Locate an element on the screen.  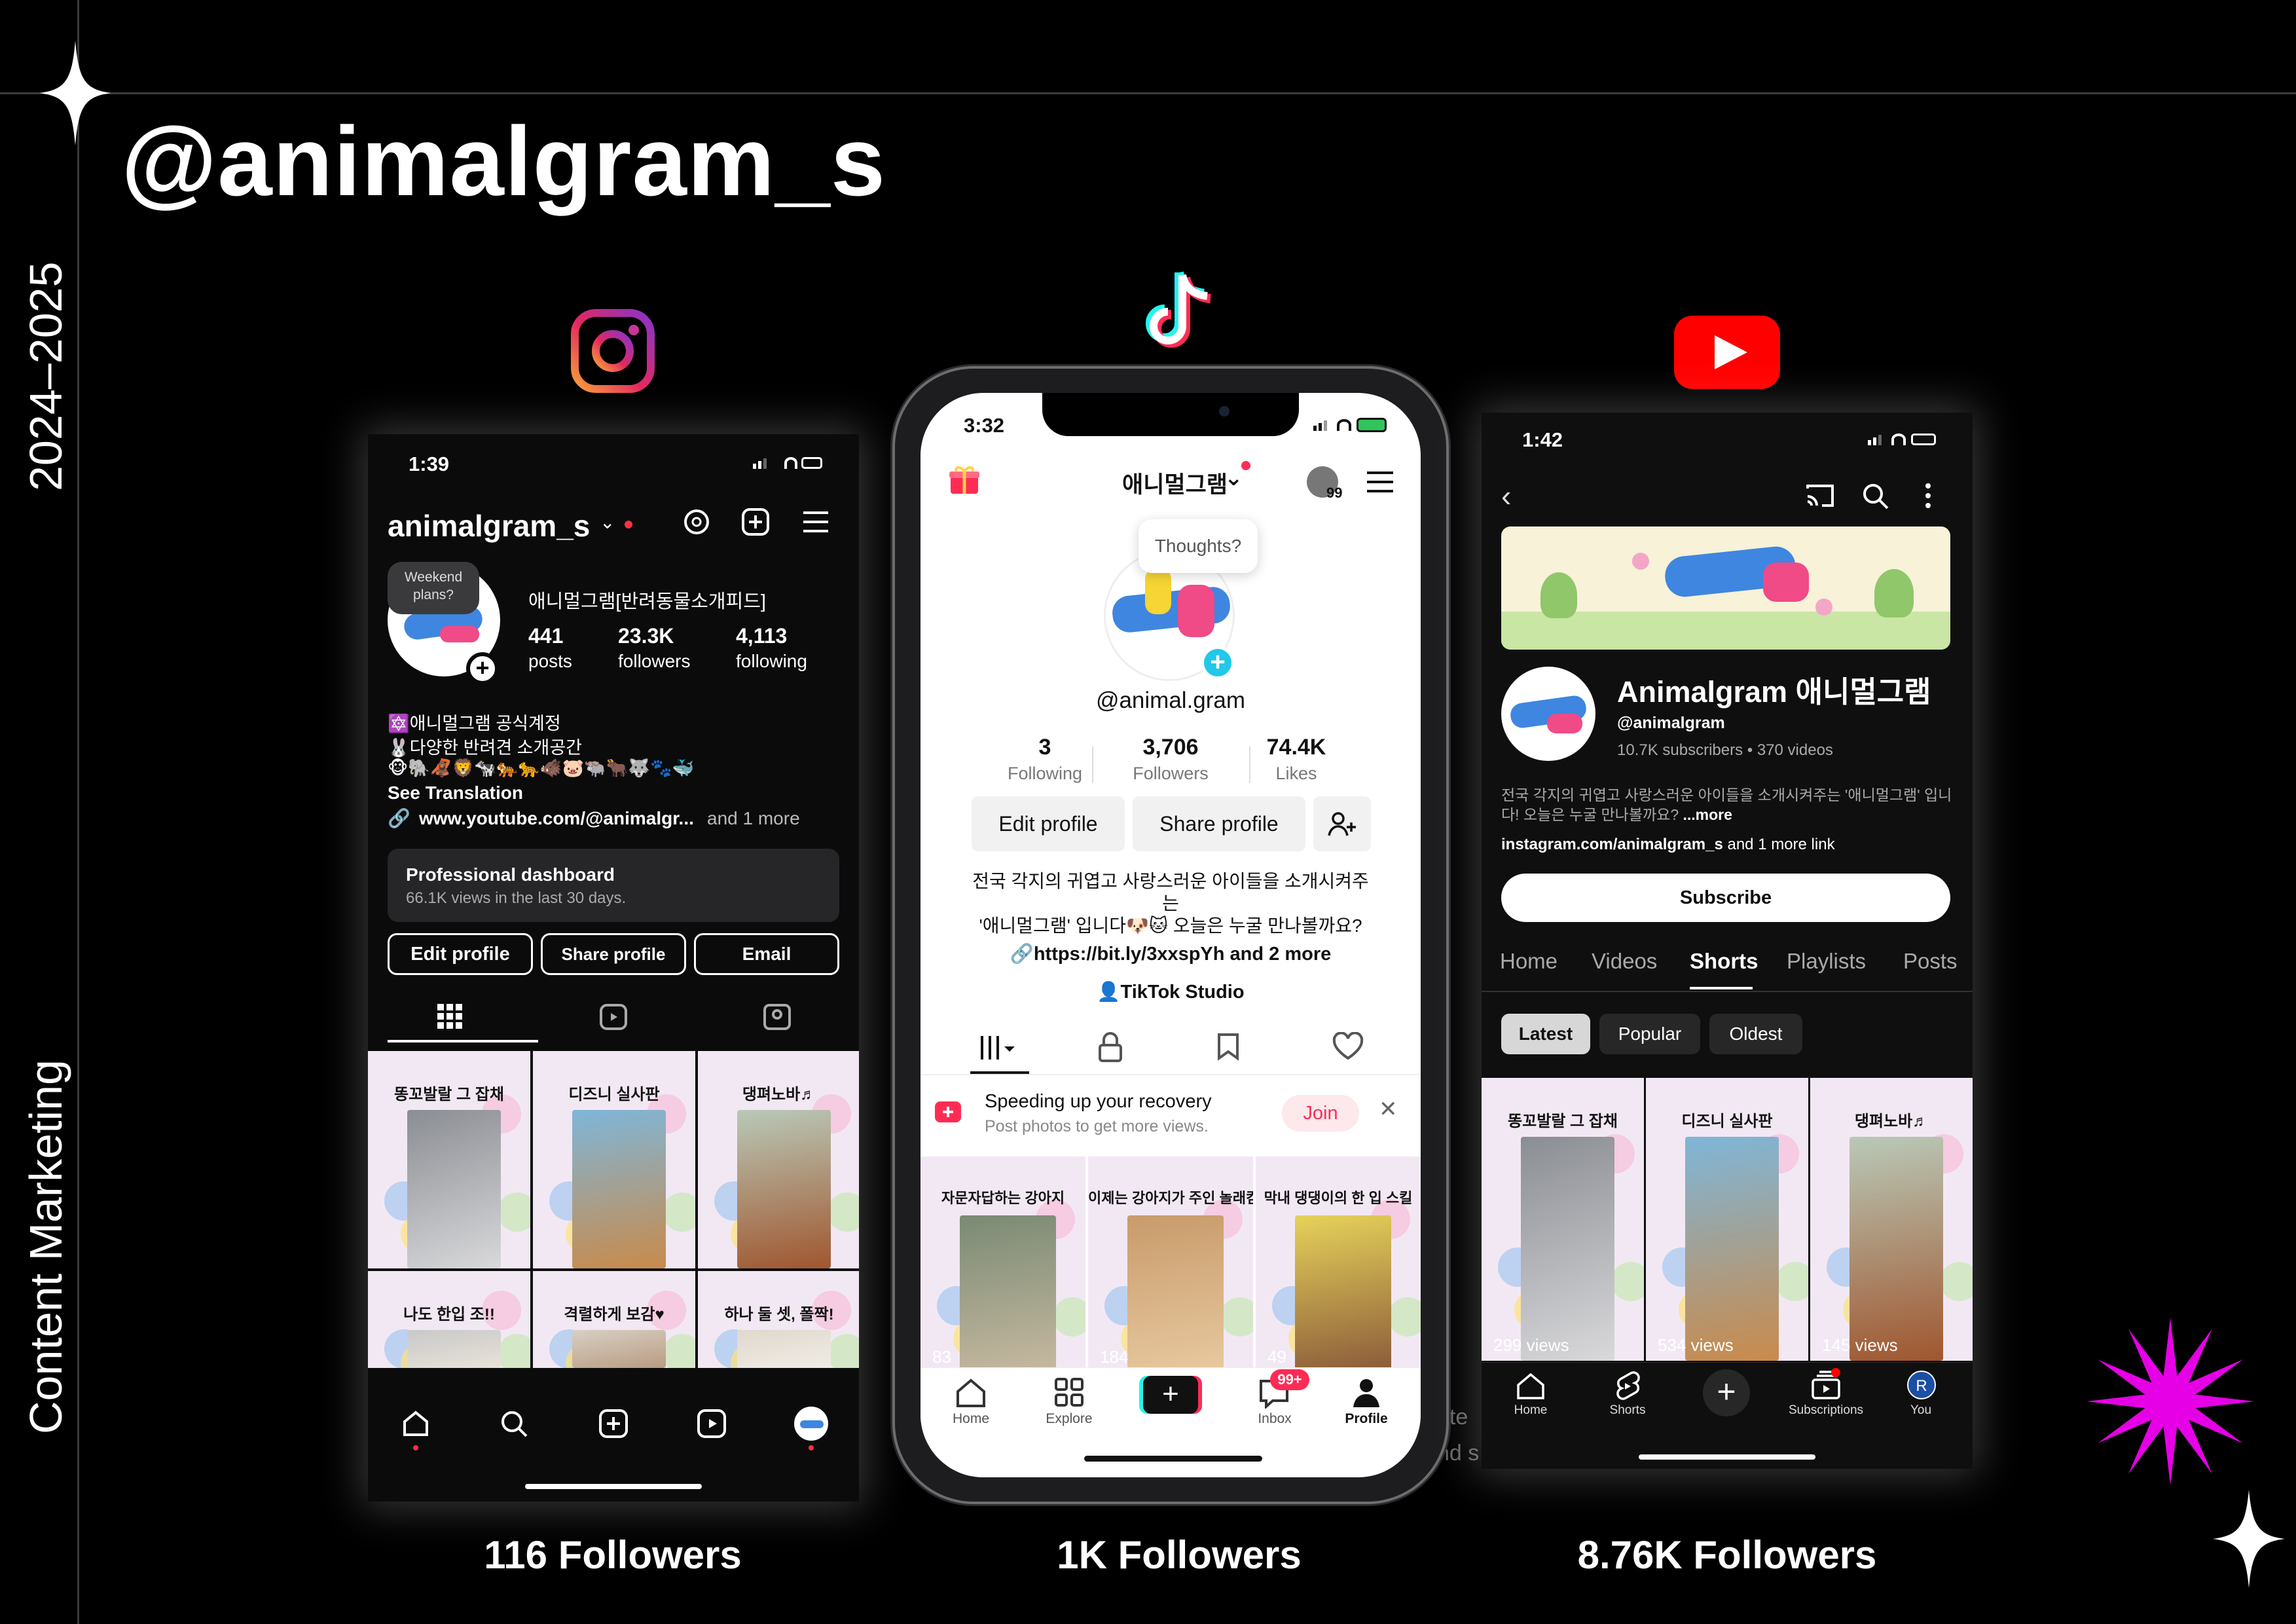
tt-video-tile: 자문자답하는 강아지 83 is located at coordinates (1002, 1264).